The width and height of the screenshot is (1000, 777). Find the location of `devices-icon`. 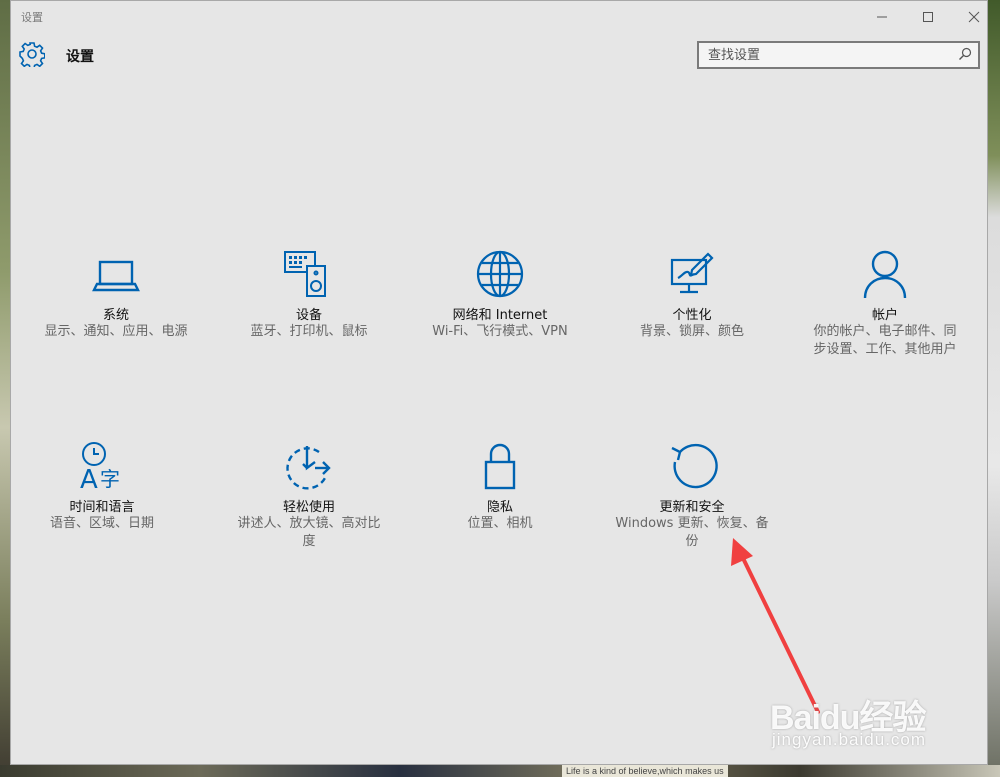

devices-icon is located at coordinates (305, 274).